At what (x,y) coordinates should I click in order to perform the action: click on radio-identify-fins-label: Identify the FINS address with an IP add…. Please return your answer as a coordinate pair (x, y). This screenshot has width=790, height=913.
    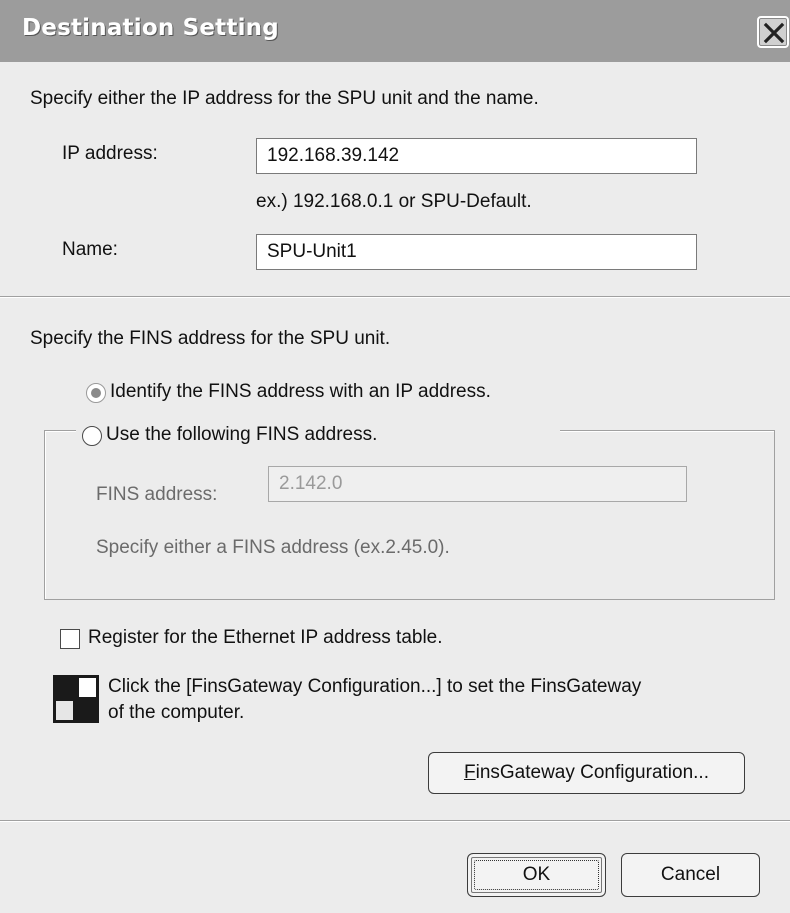
    Looking at the image, I should click on (300, 392).